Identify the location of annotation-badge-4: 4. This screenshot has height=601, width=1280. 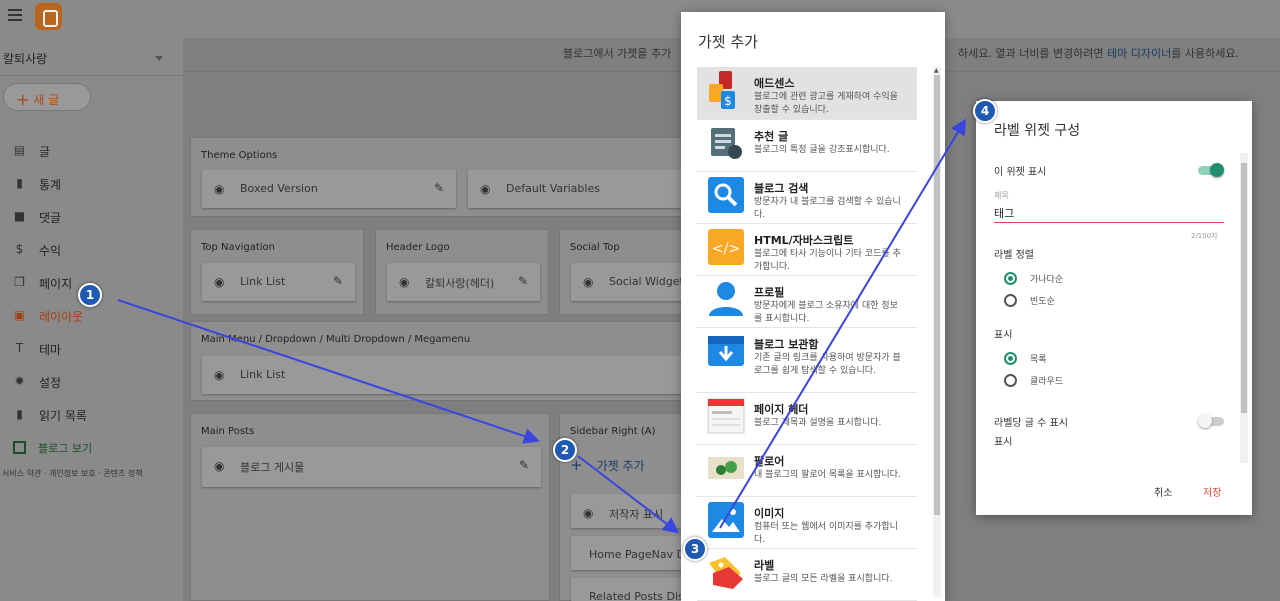
(985, 111).